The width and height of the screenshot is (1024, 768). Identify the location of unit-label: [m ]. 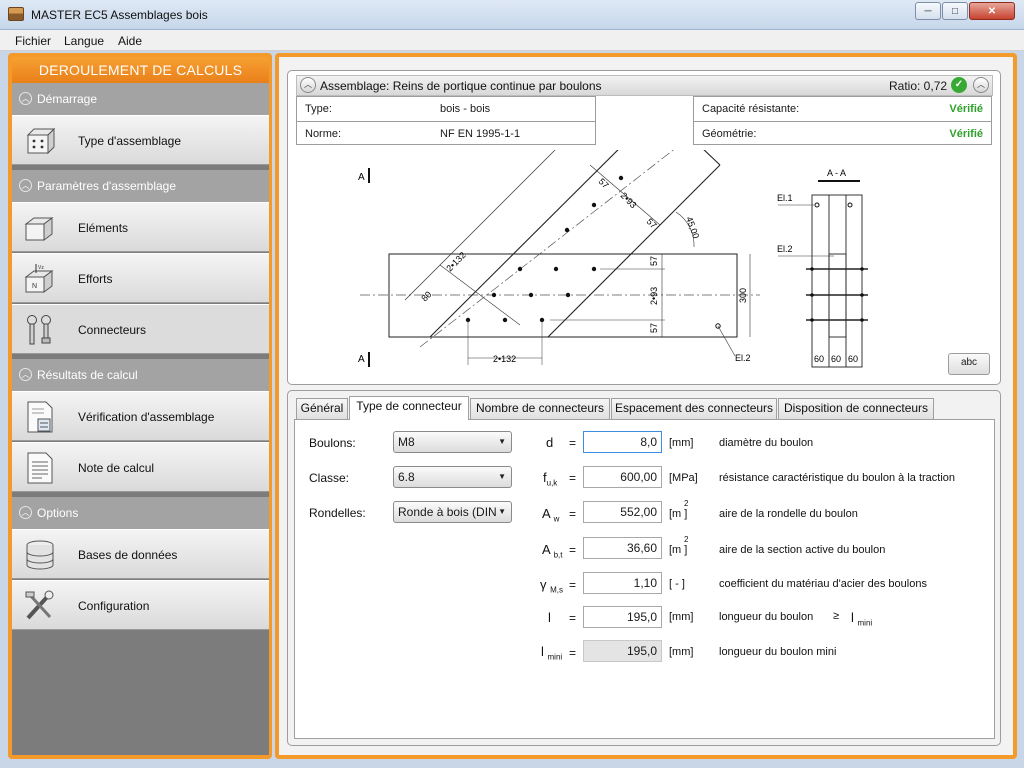
(678, 550).